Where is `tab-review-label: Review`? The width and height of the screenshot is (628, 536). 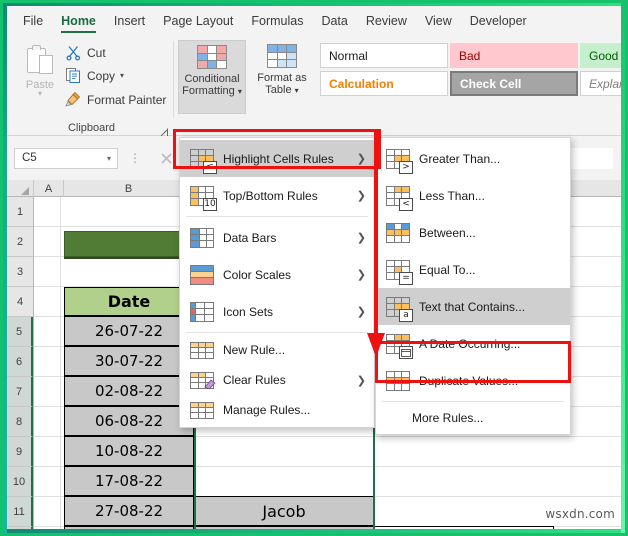 tab-review-label: Review is located at coordinates (386, 20).